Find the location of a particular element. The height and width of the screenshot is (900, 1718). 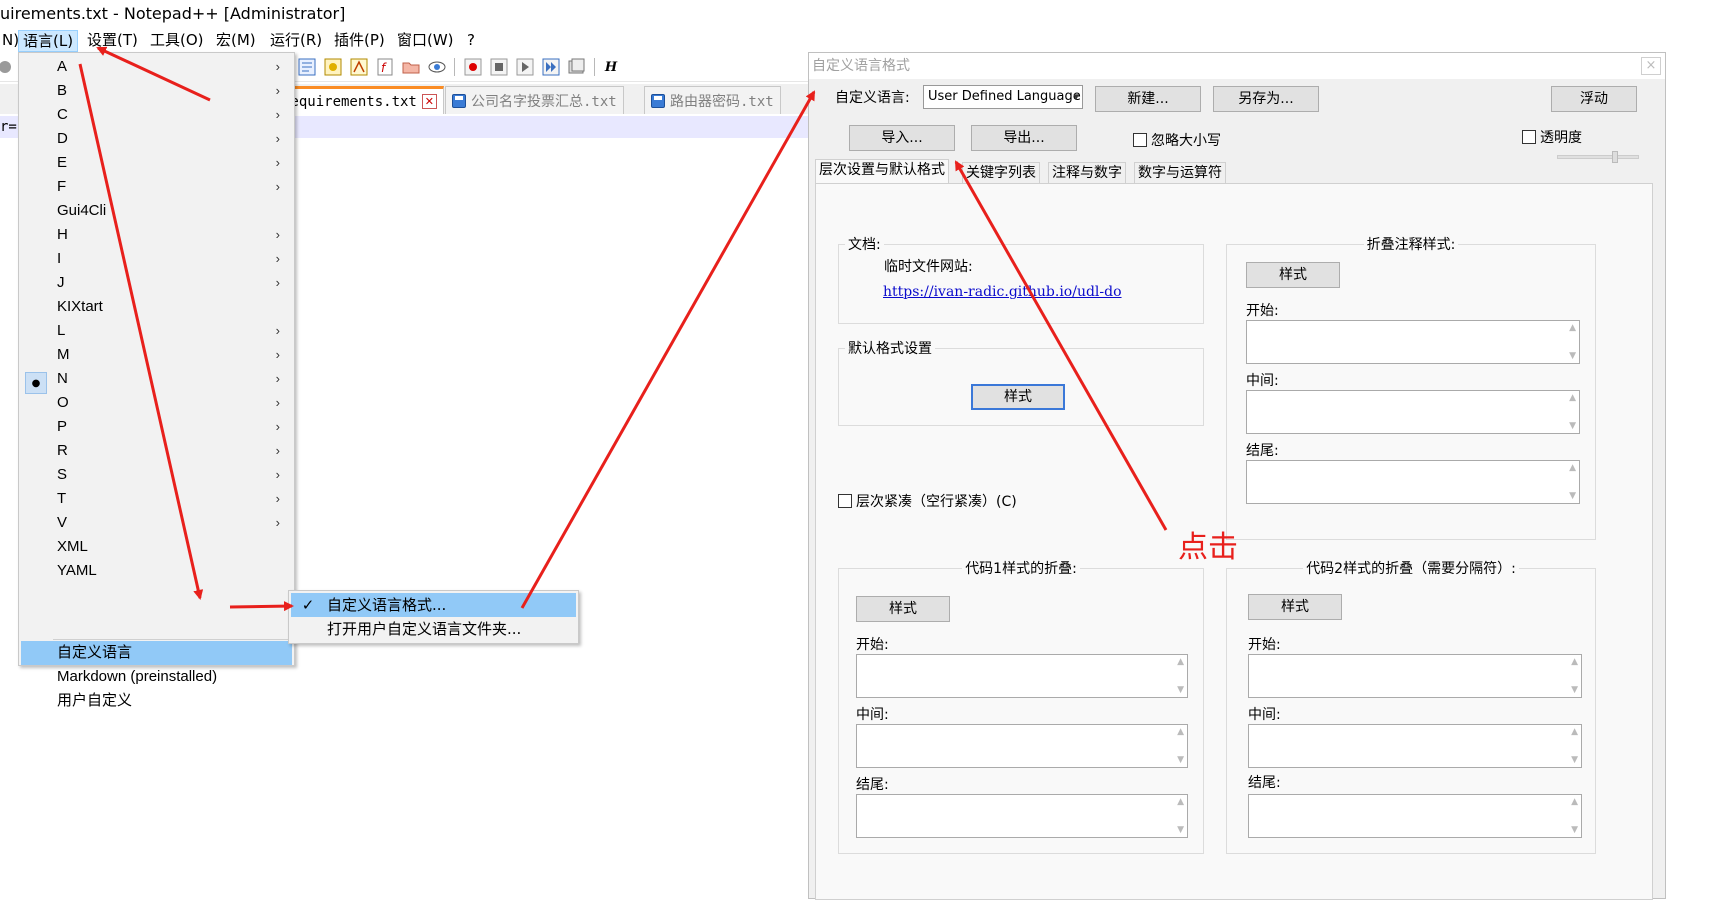

compact-fold-checkbox is located at coordinates (845, 501).